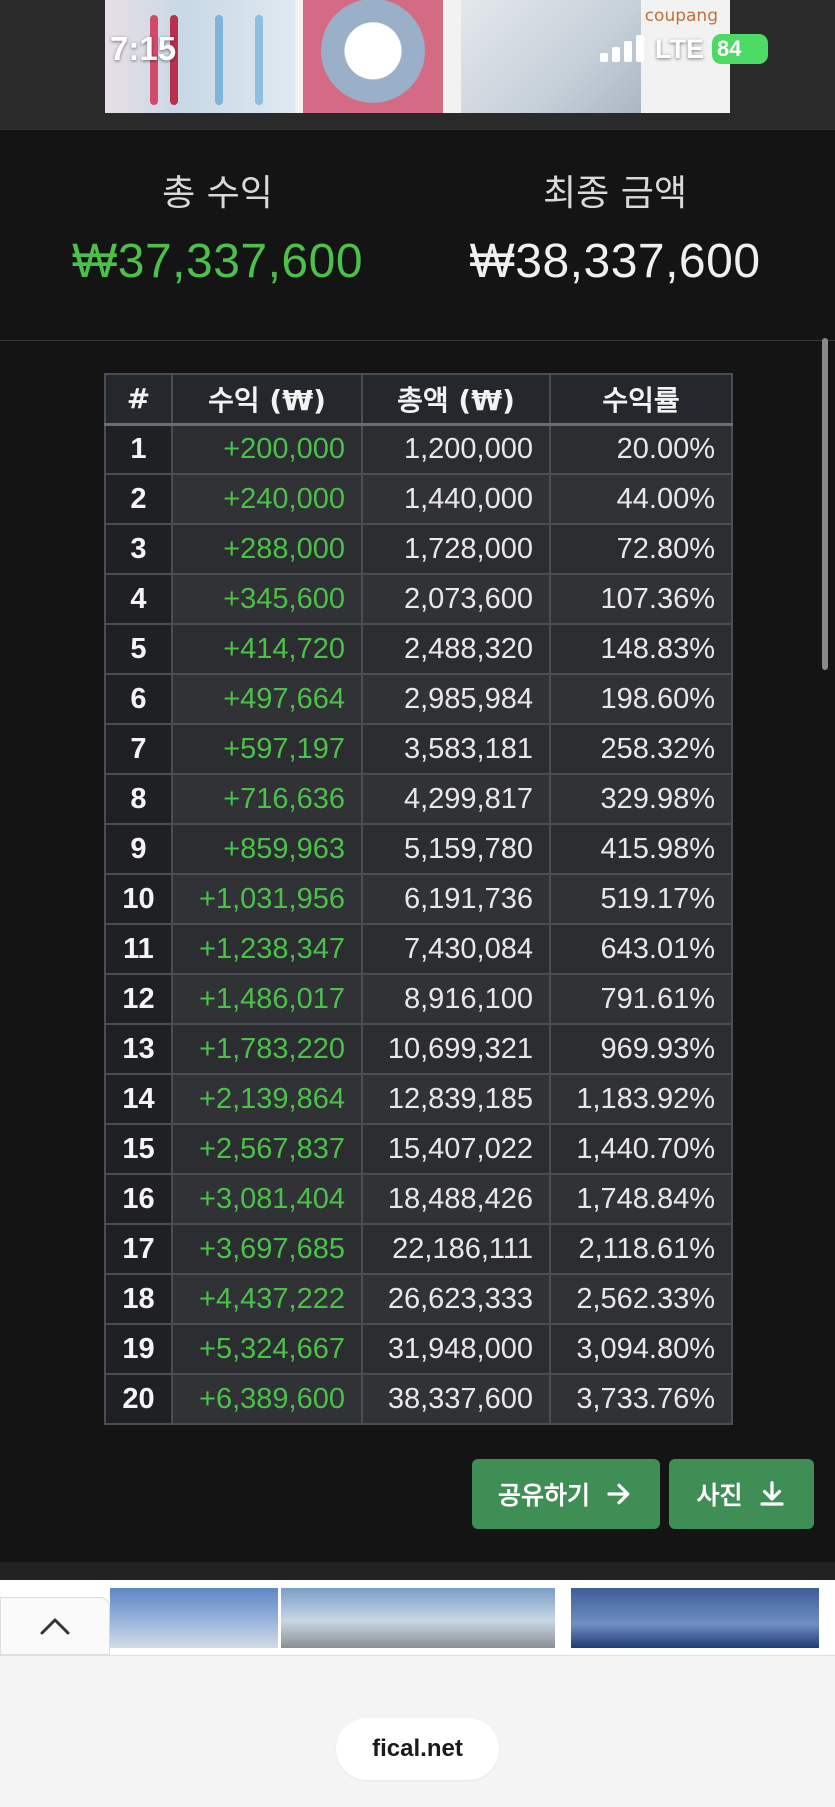  What do you see at coordinates (267, 399) in the screenshot?
I see `column-header-profit: 수익 (₩)` at bounding box center [267, 399].